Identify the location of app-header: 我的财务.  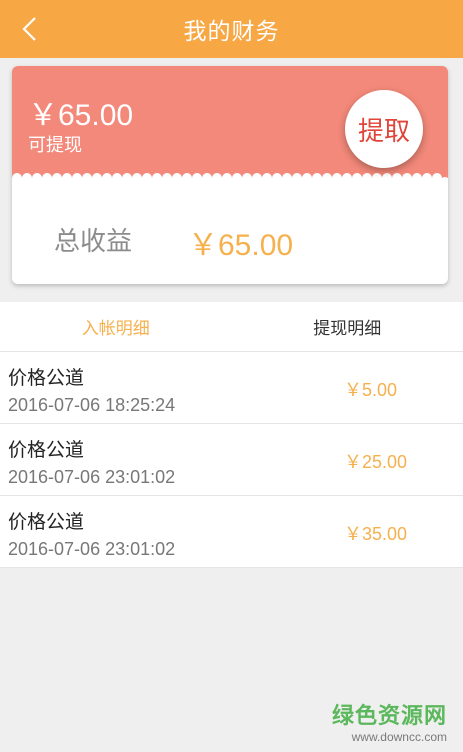
(231, 29).